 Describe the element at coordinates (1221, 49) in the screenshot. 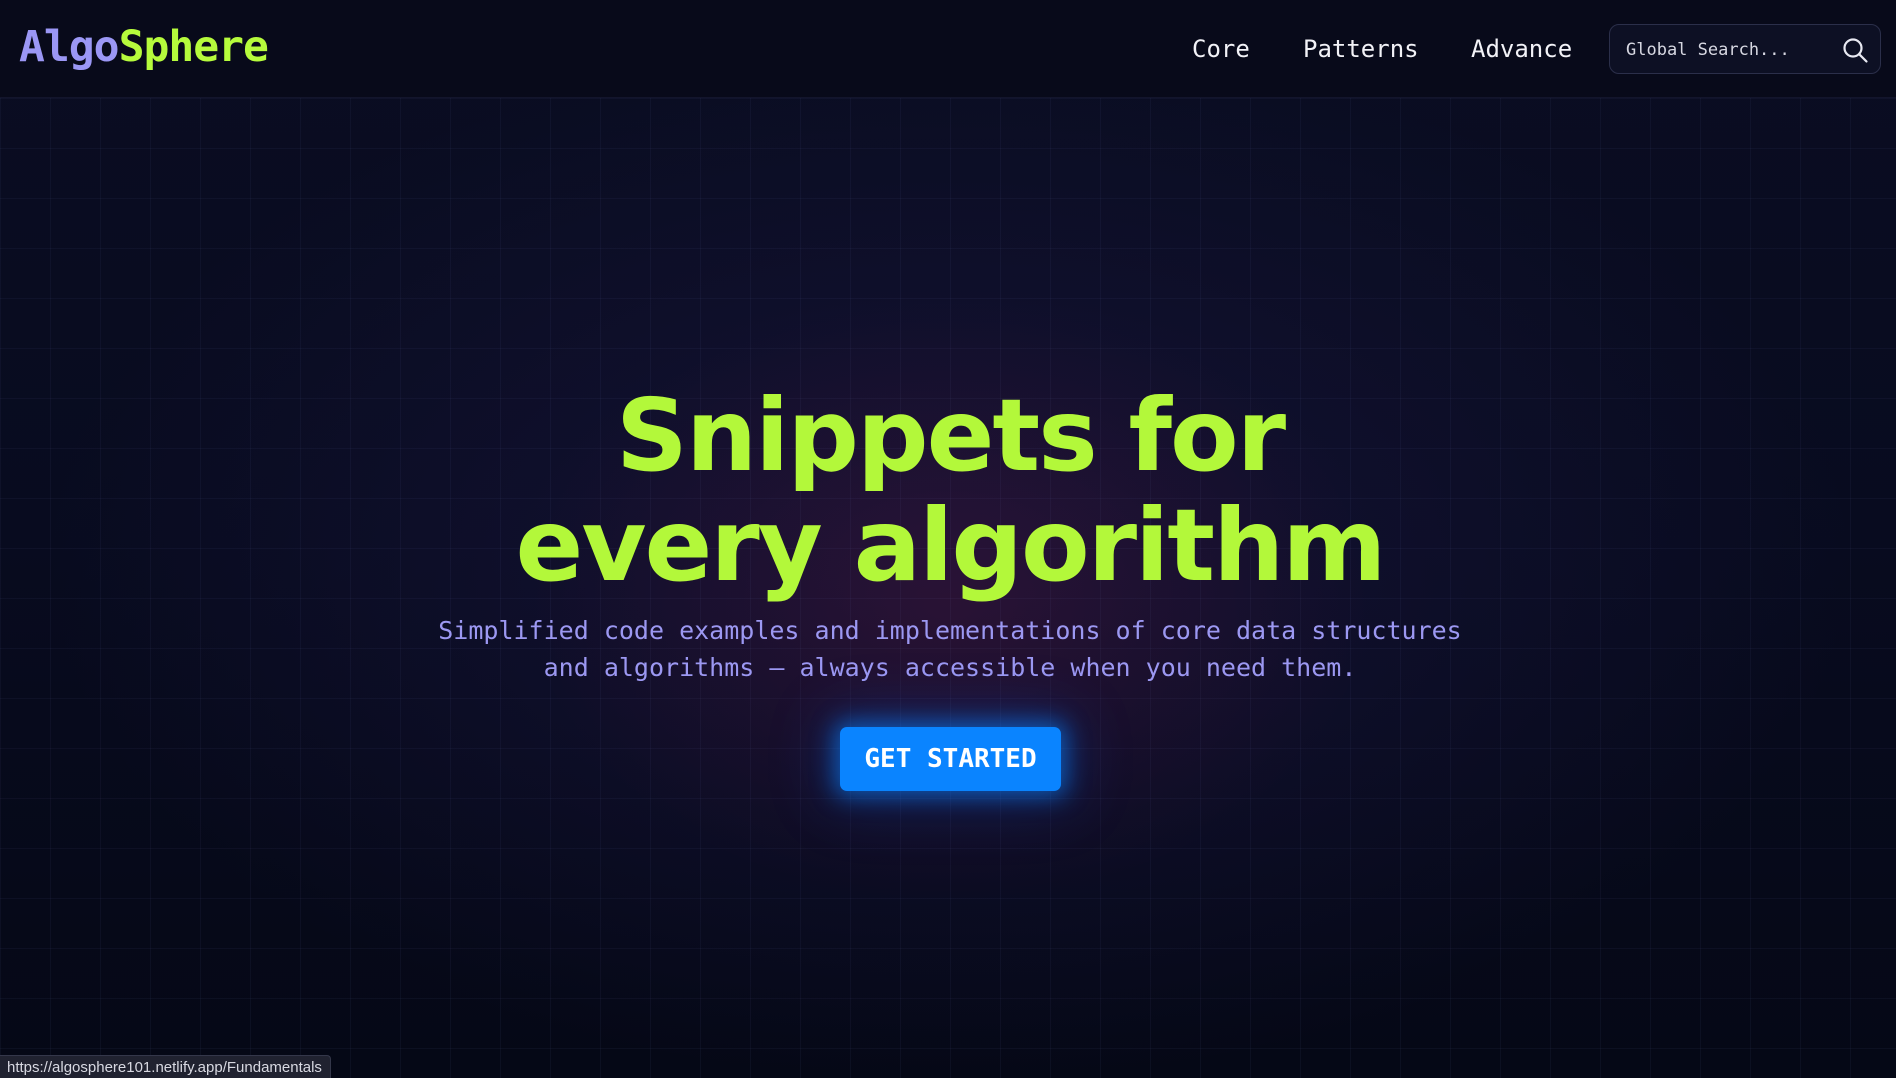

I see `nav-link-core: Core` at that location.